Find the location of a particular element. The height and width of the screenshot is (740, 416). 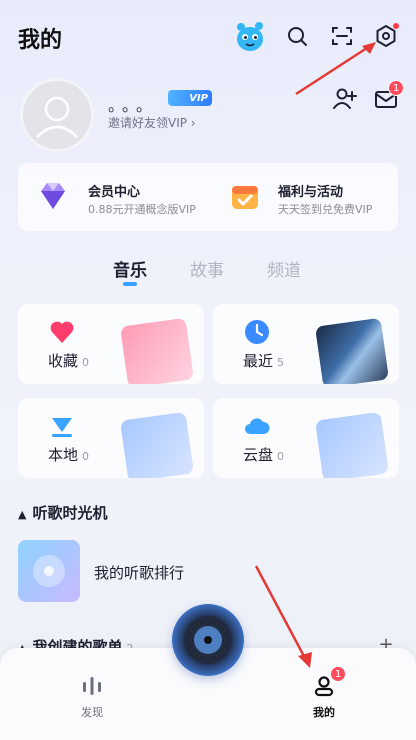

profile-section: 。。。 VIP 邀请好友领VIP › 1 is located at coordinates (211, 116).